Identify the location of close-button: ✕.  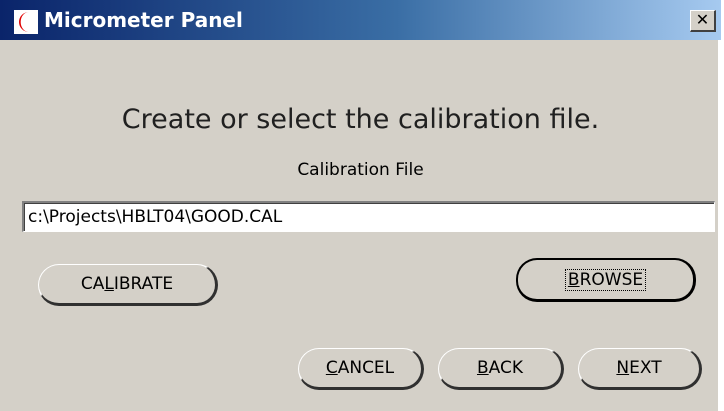
(703, 21).